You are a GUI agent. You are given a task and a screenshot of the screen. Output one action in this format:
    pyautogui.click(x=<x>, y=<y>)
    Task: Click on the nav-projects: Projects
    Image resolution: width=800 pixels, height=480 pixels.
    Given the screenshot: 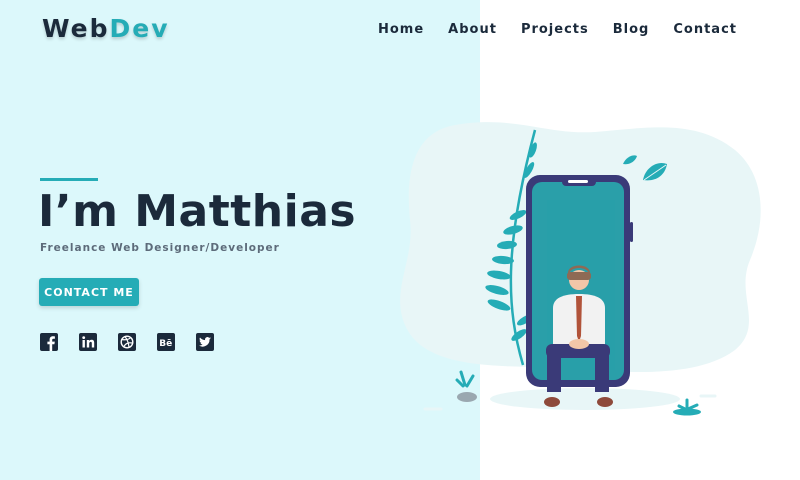 What is the action you would take?
    pyautogui.click(x=555, y=29)
    